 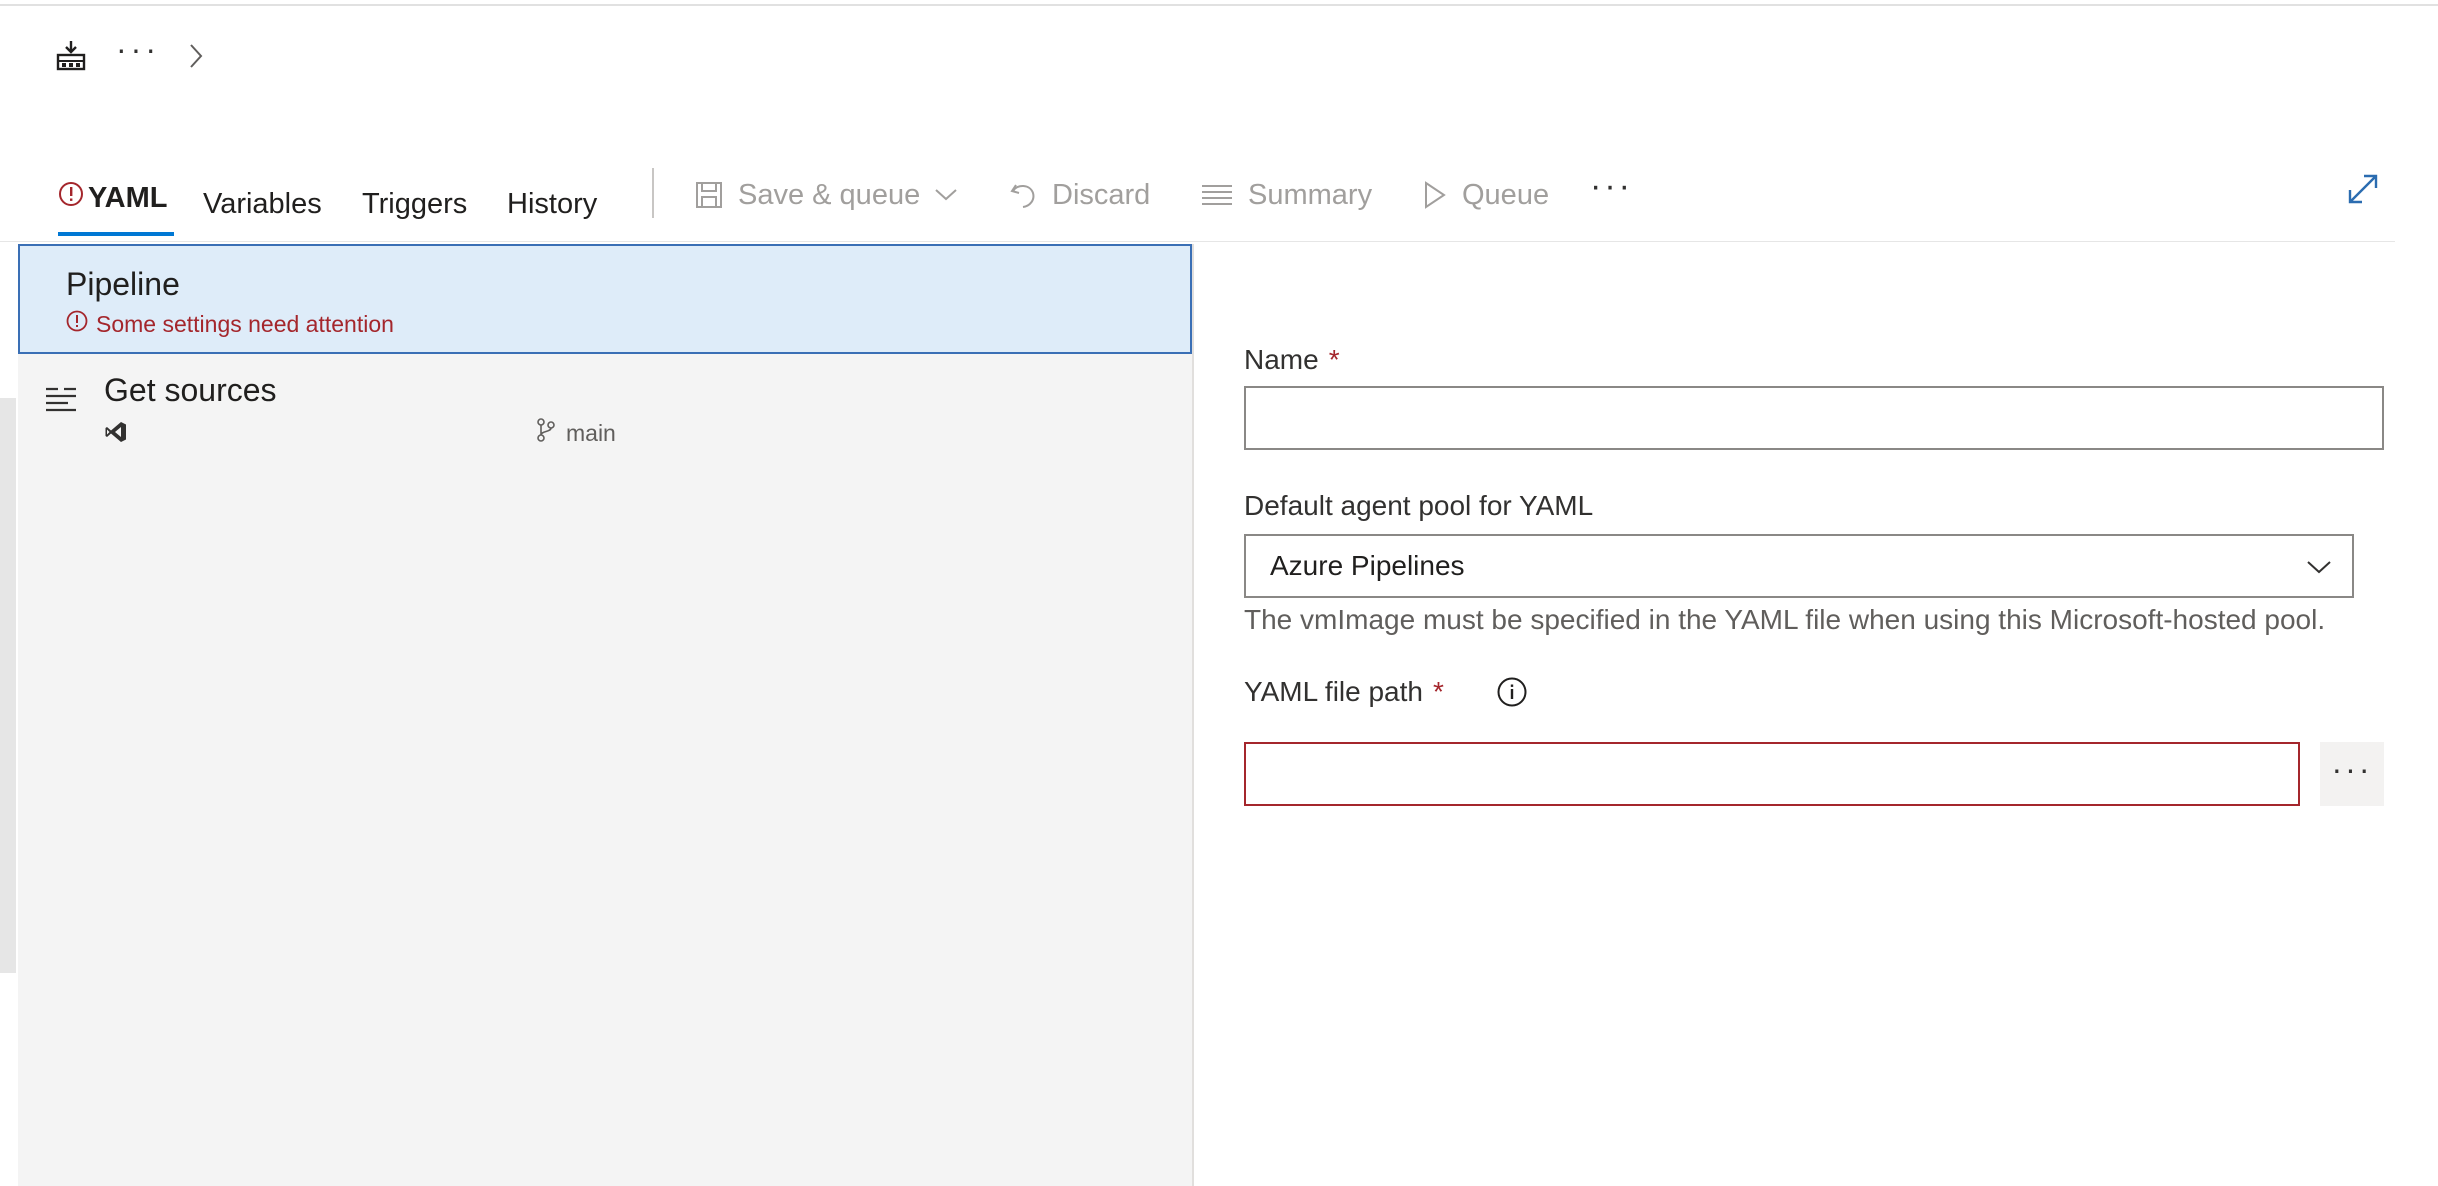 I want to click on more-actions-button: ···, so click(x=1615, y=193).